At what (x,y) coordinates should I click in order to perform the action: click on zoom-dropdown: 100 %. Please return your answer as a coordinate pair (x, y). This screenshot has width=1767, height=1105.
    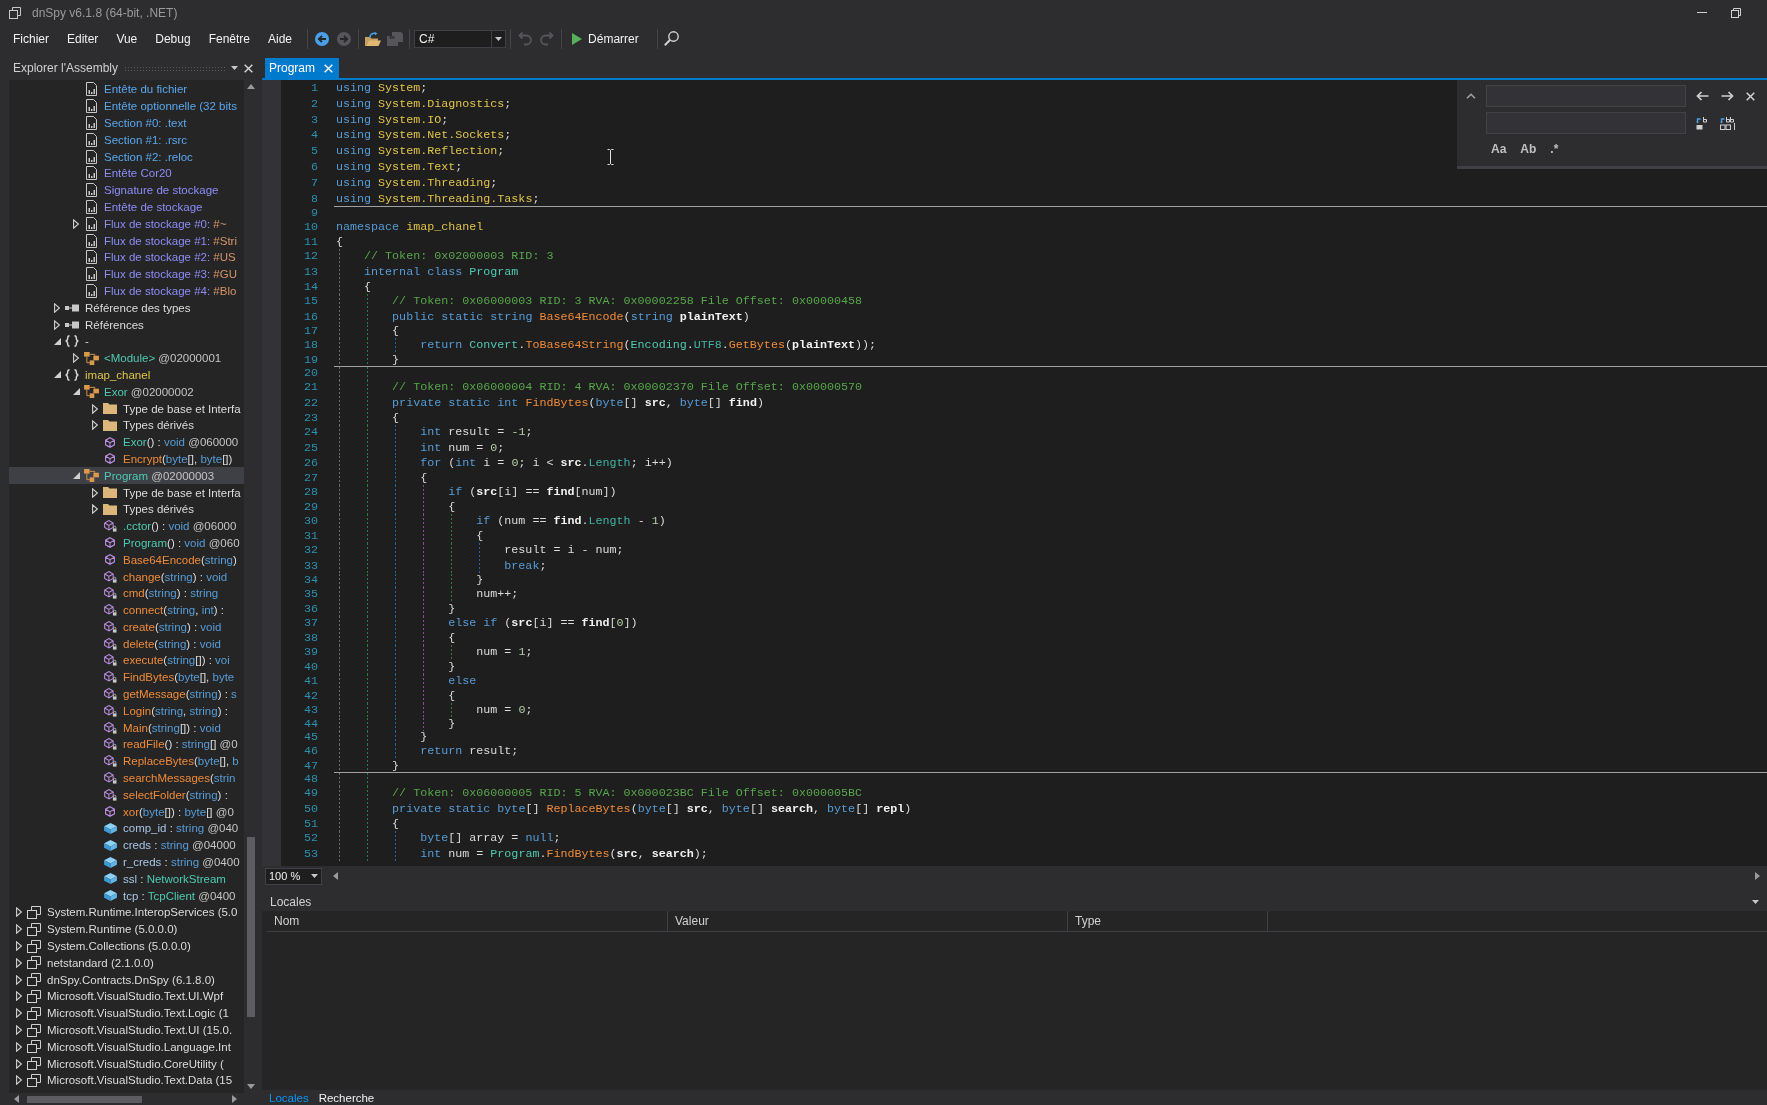
    Looking at the image, I should click on (293, 876).